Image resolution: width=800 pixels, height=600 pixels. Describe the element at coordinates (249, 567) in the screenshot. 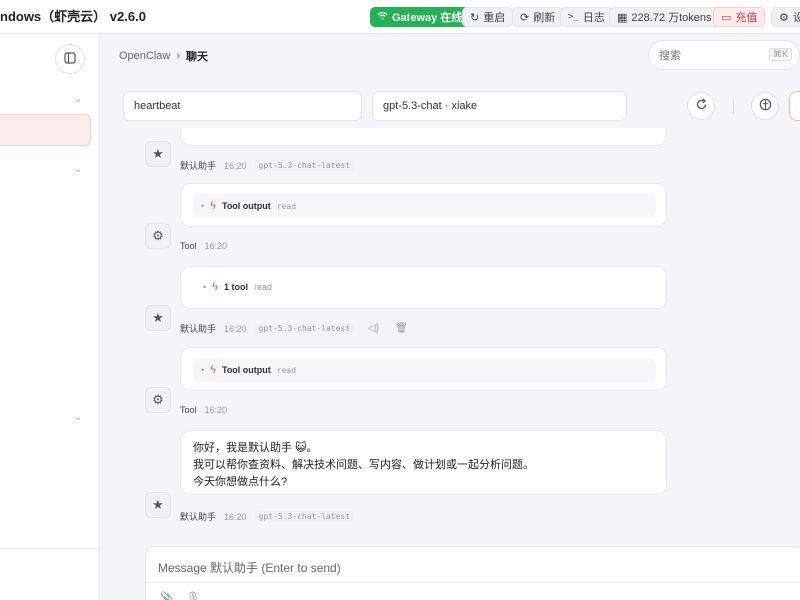

I see `message-input: Message 默认助手 (Enter to send)` at that location.